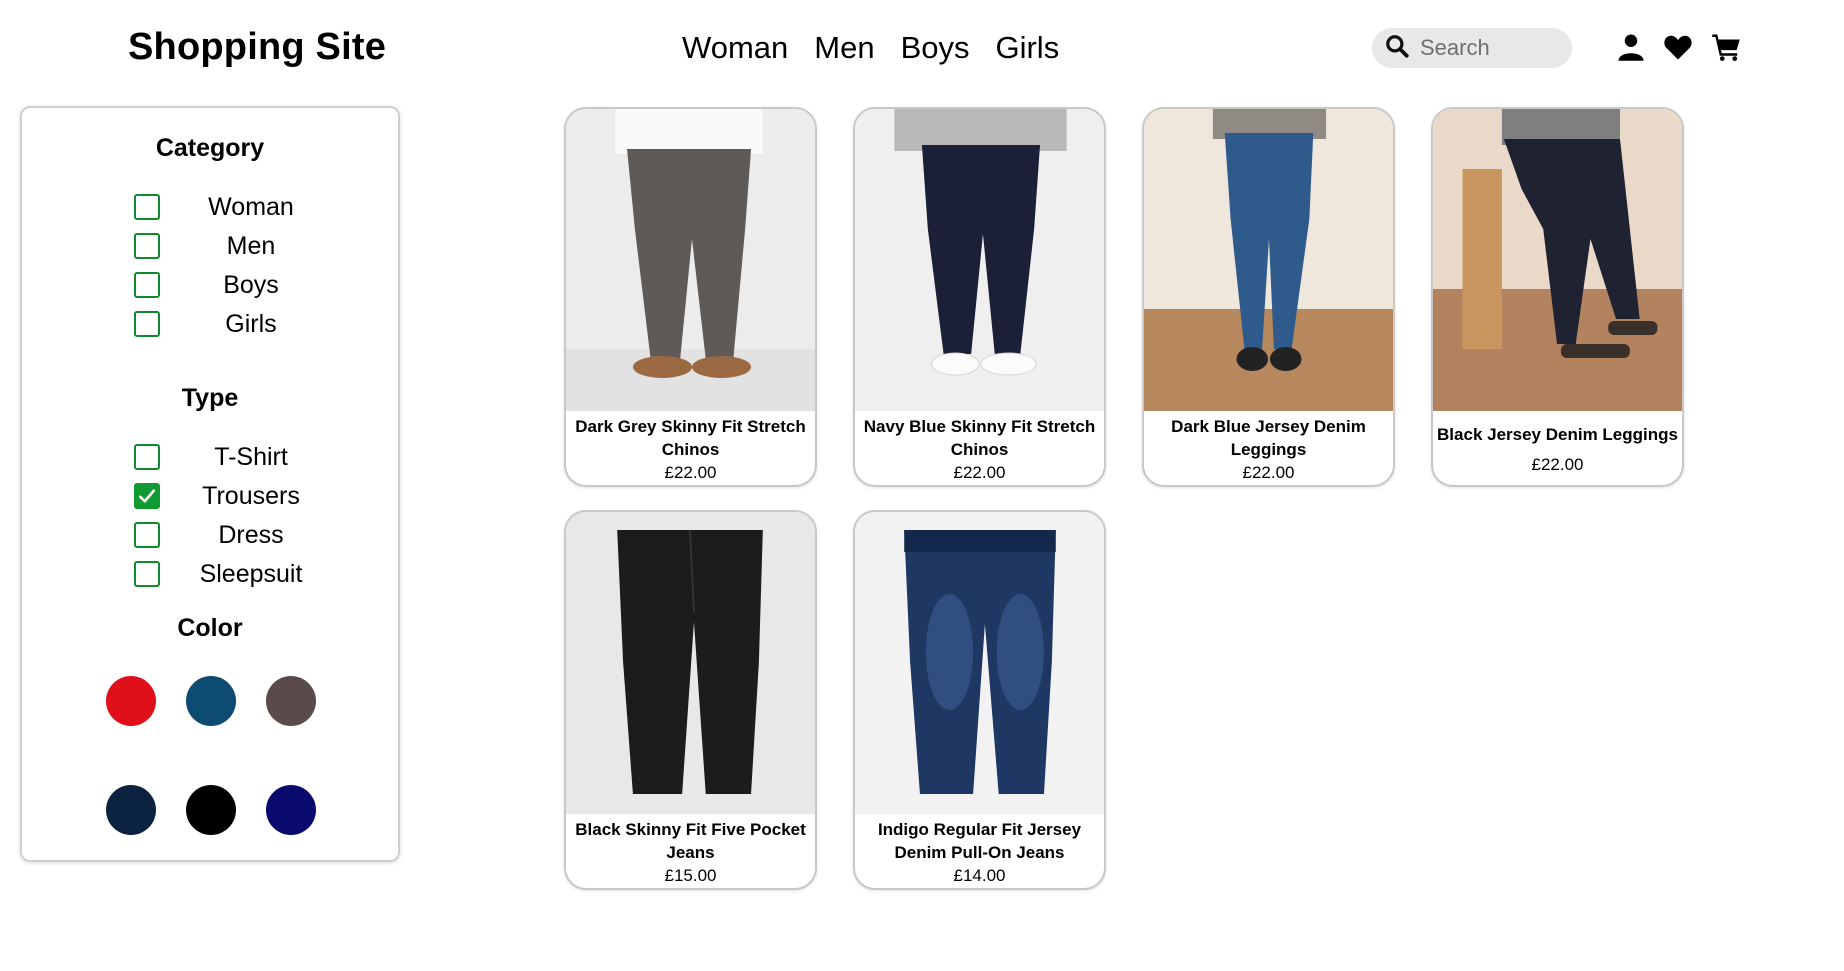  Describe the element at coordinates (1678, 47) in the screenshot. I see `heart-icon` at that location.